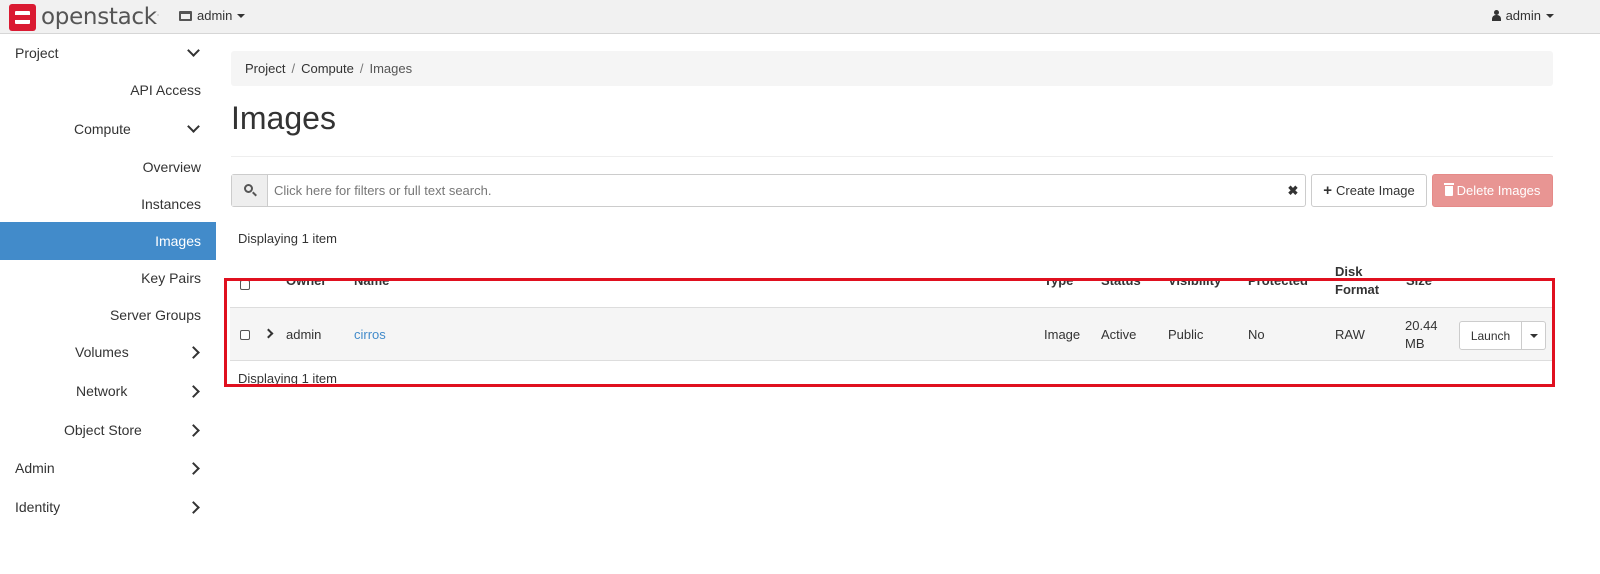  I want to click on sidebar-item-label: Images, so click(178, 241).